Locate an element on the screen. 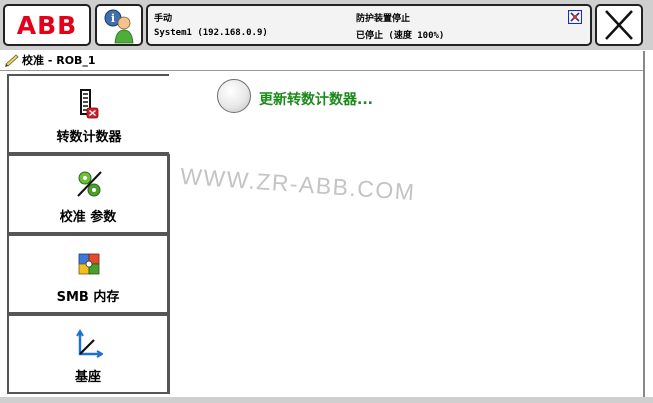  smb-memory-icon is located at coordinates (89, 264).